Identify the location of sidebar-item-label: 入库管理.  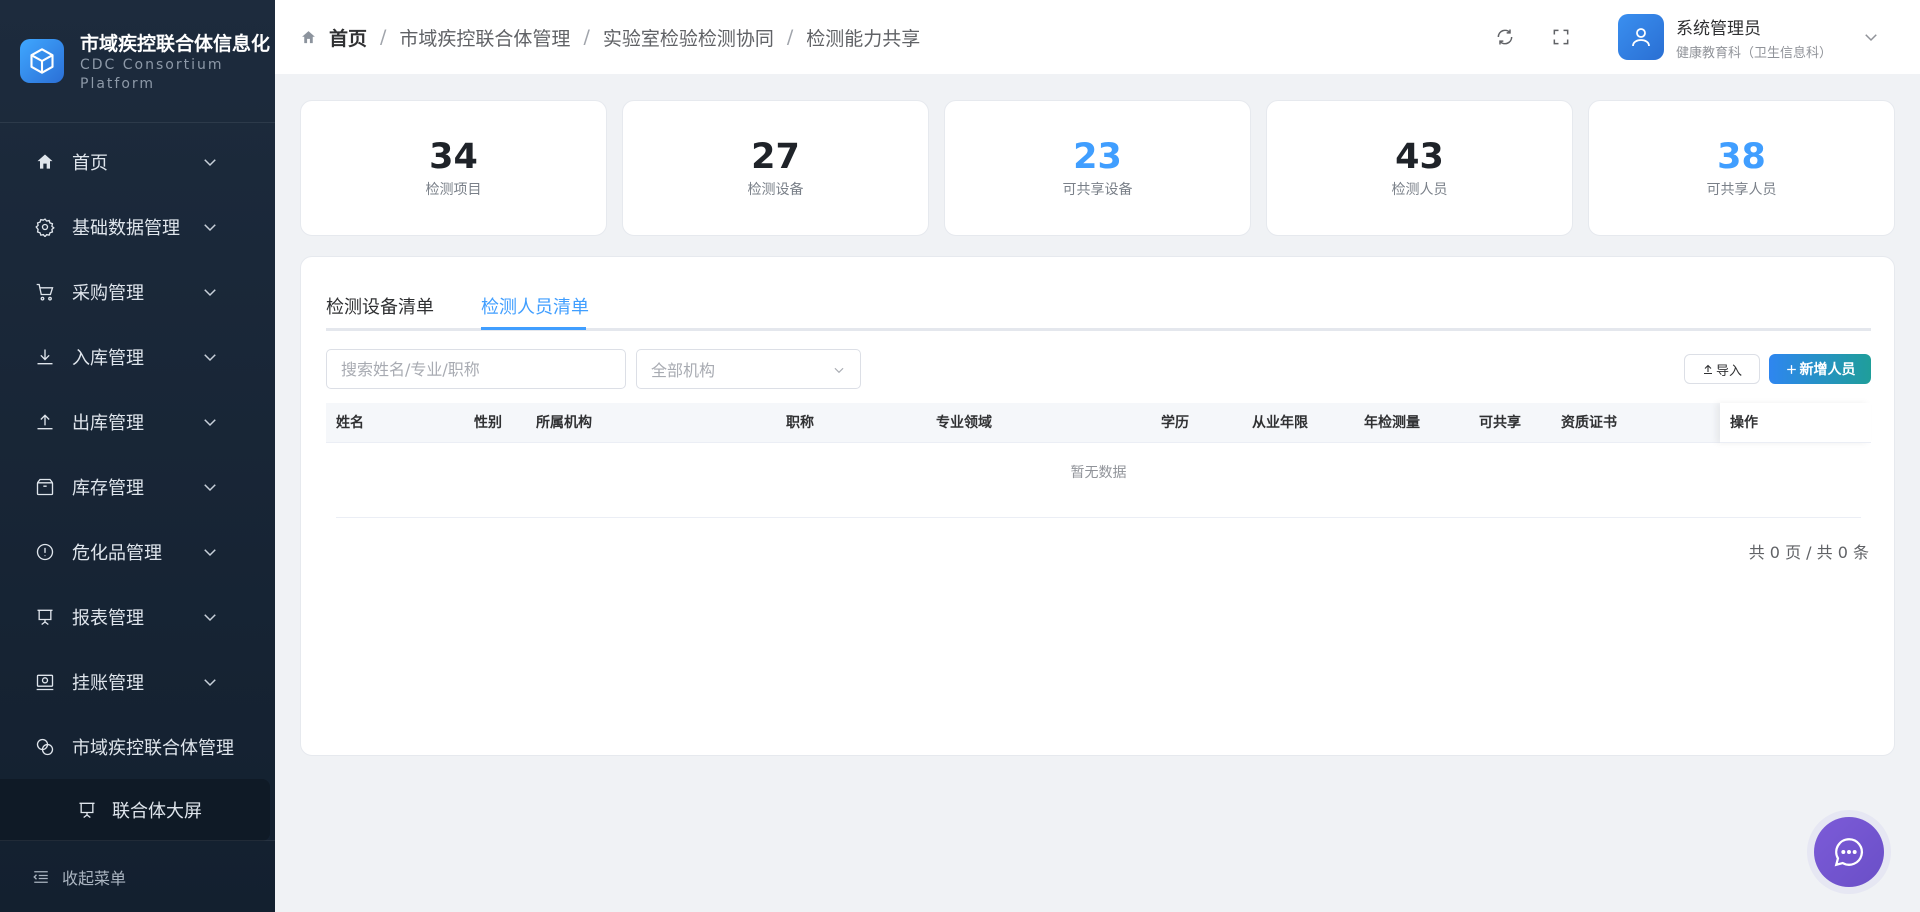
(108, 358).